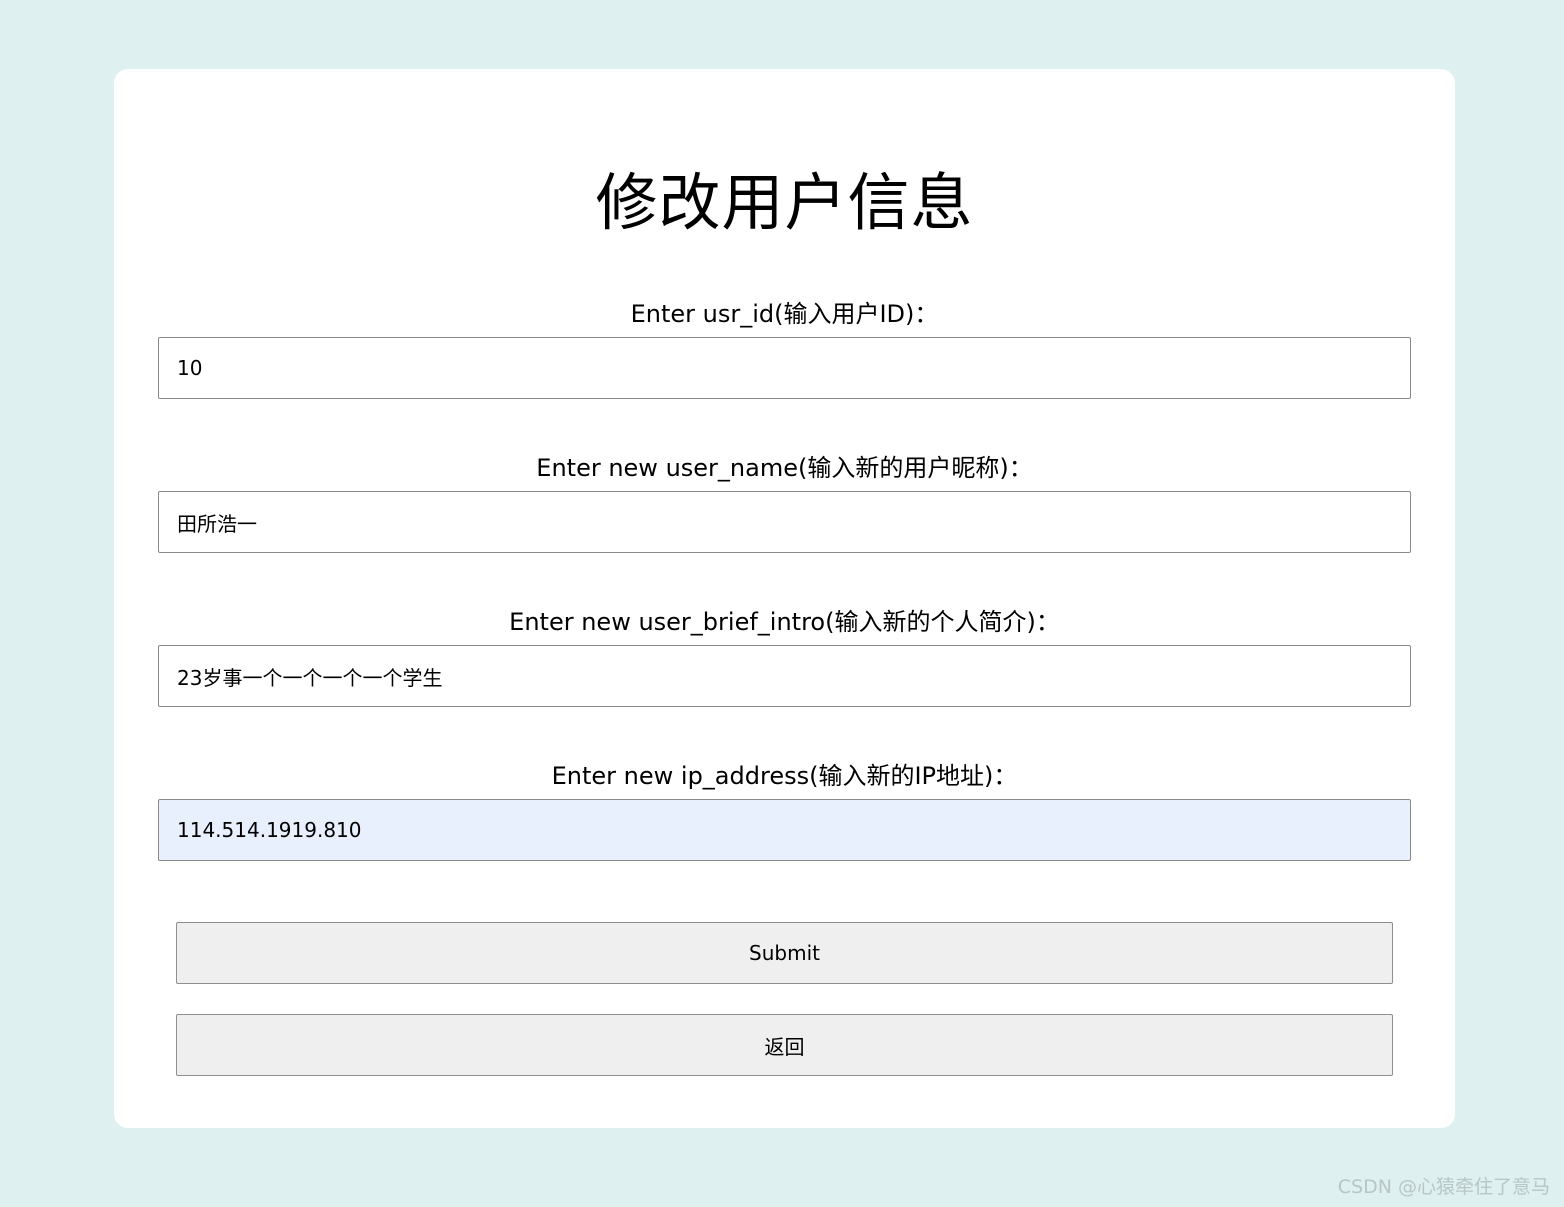 The image size is (1564, 1207). What do you see at coordinates (1443, 1187) in the screenshot?
I see `csdn-watermark: CSDN @心猿牵住了意马` at bounding box center [1443, 1187].